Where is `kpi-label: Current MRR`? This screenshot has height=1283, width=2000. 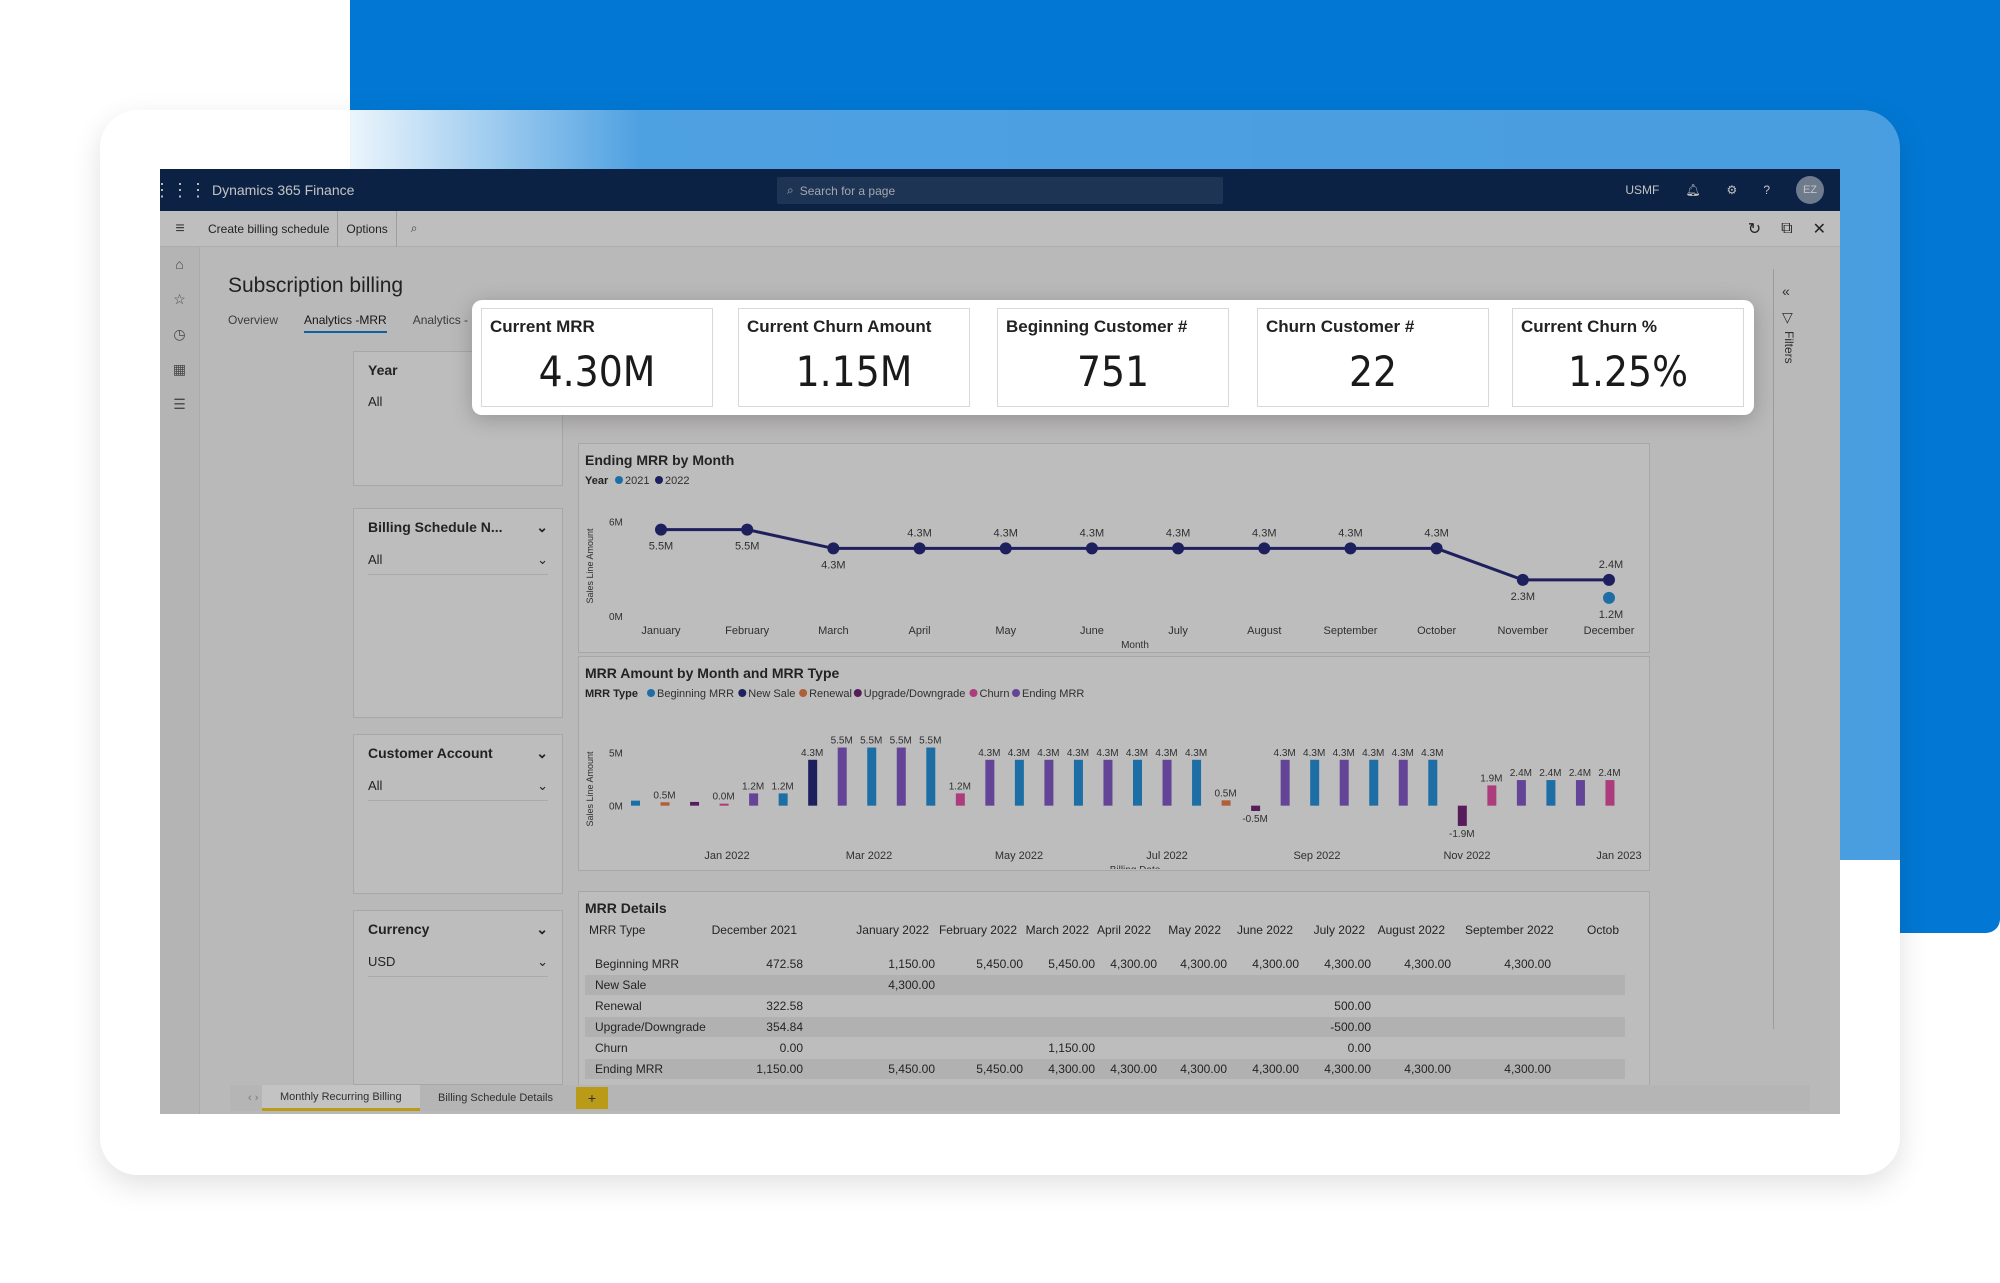 kpi-label: Current MRR is located at coordinates (542, 326).